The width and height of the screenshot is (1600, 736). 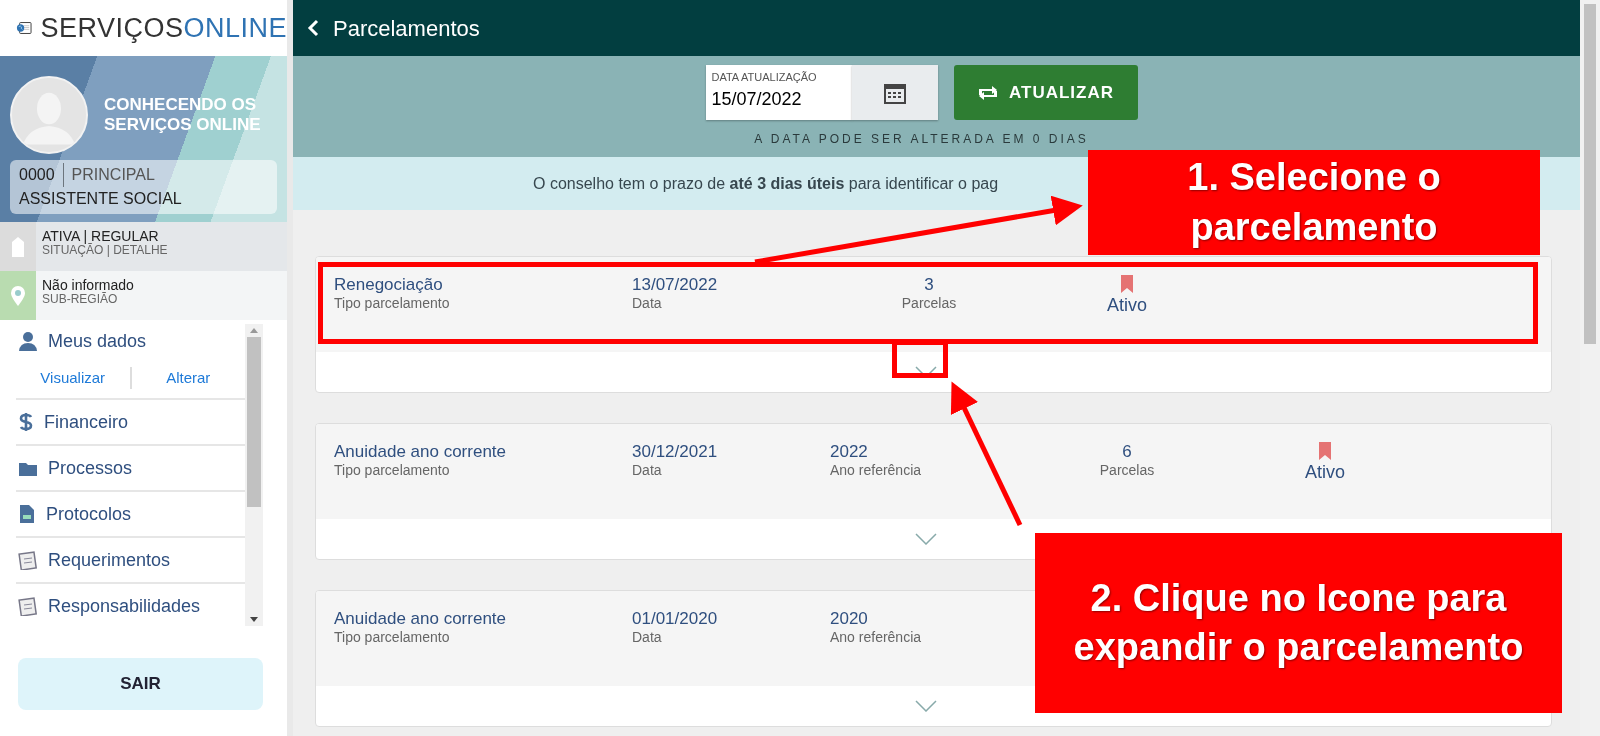 What do you see at coordinates (109, 560) in the screenshot?
I see `menu-item: Requerimentos` at bounding box center [109, 560].